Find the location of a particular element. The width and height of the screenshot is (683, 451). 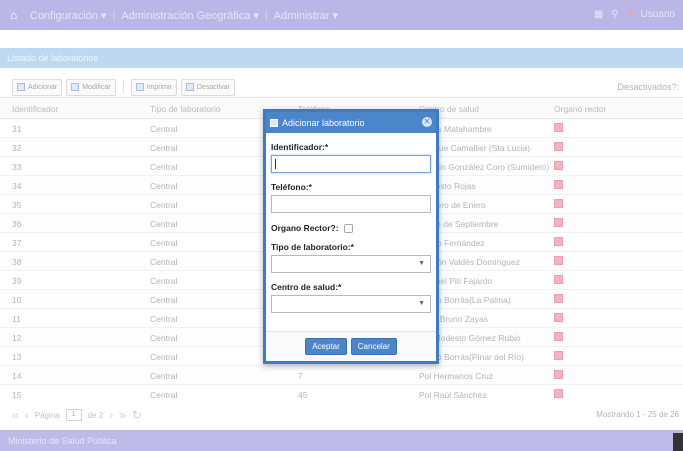

menu-configuracion: Configuración ▾ is located at coordinates (68, 15).